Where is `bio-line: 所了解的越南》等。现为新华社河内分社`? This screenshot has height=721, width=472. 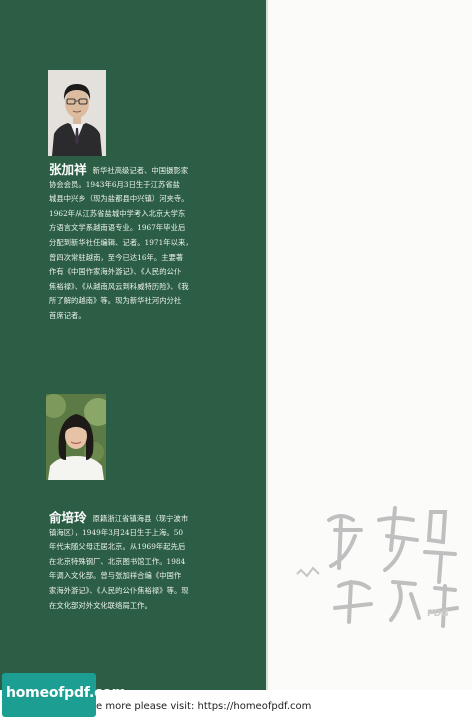
bio-line: 所了解的越南》等。现为新华社河内分社 is located at coordinates (115, 301).